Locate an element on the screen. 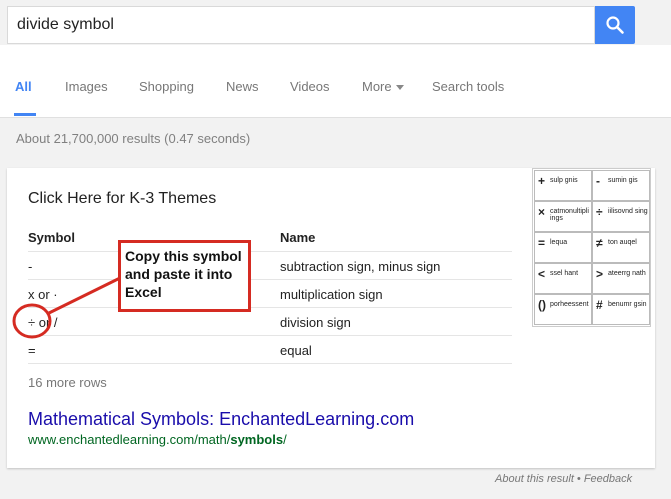 Image resolution: width=671 pixels, height=499 pixels. annotation-circle is located at coordinates (32, 321).